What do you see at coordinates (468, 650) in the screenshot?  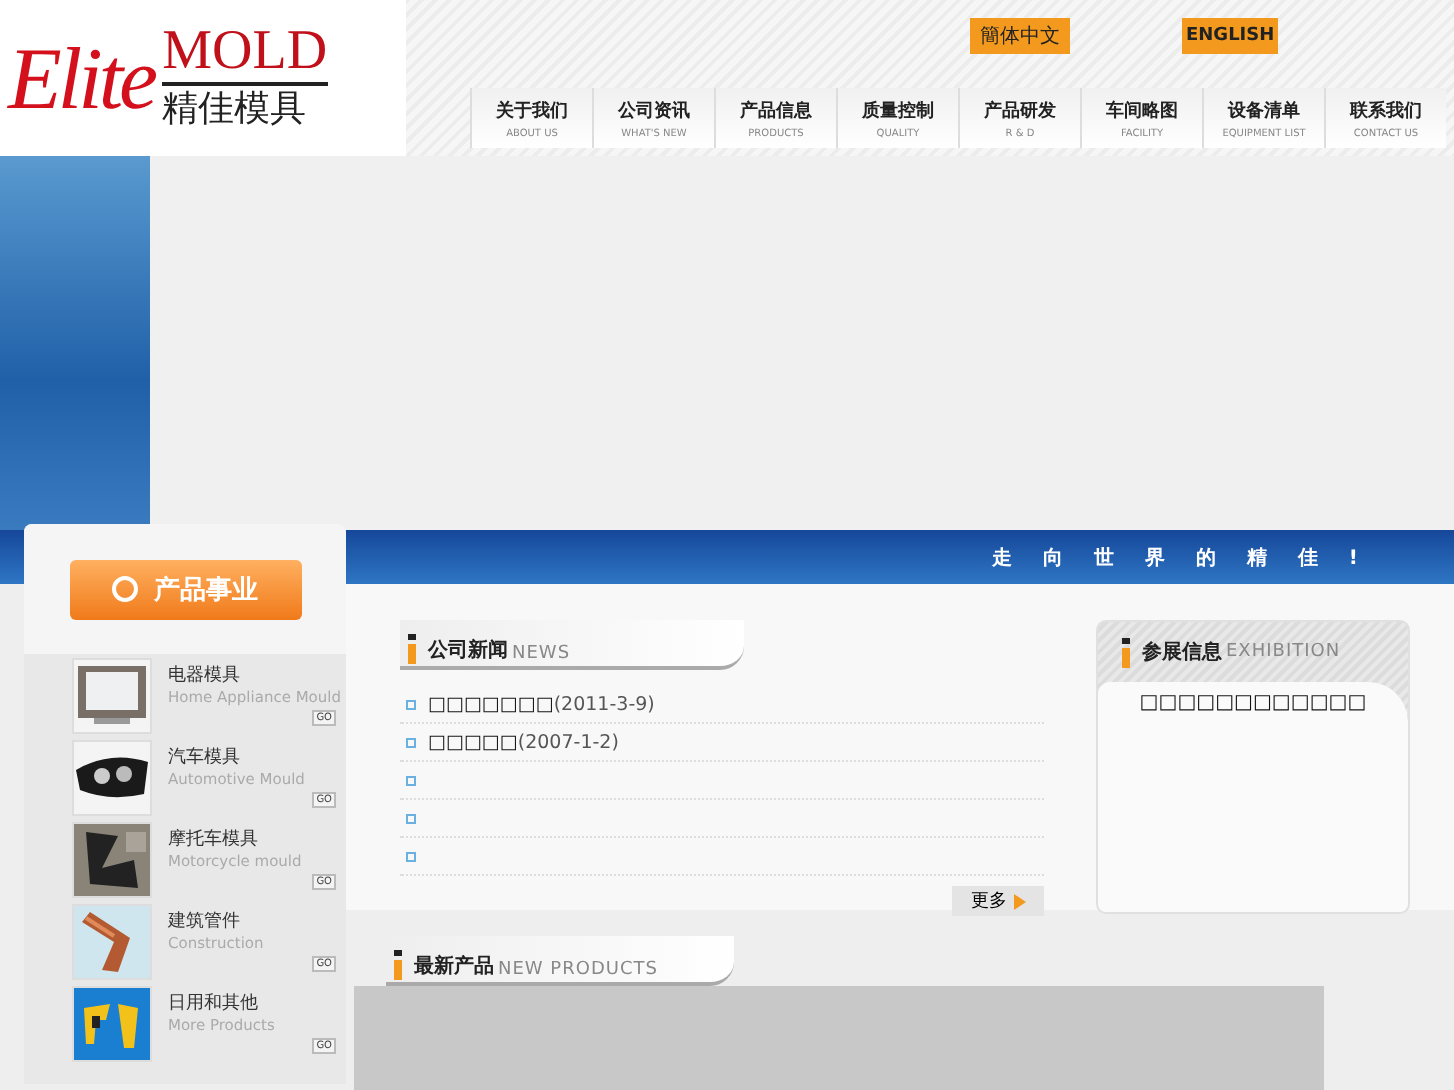 I see `section-title: 公司新闻` at bounding box center [468, 650].